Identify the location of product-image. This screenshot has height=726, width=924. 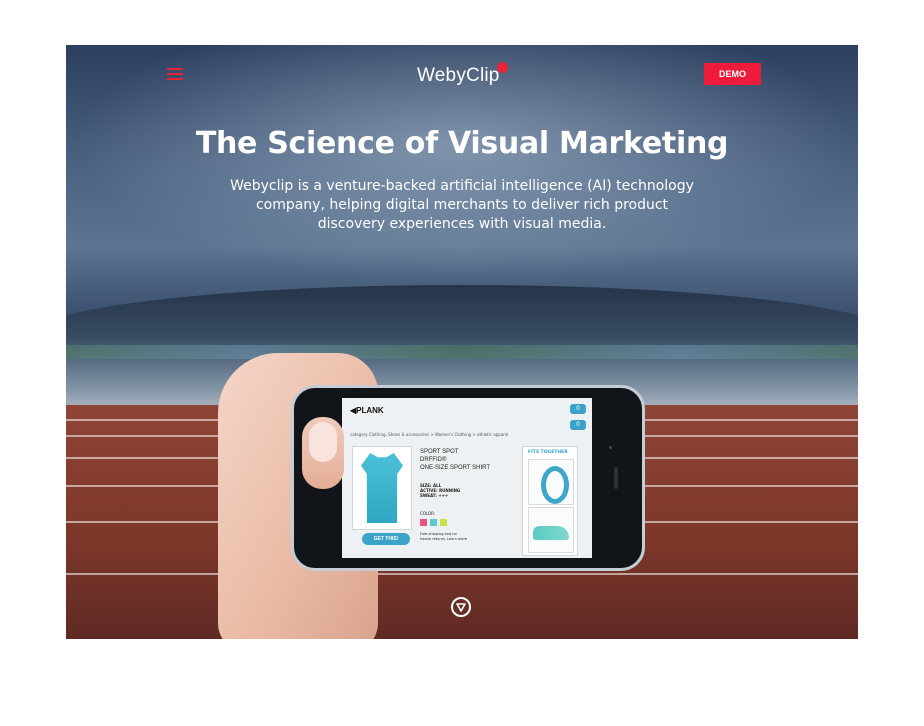
(382, 488).